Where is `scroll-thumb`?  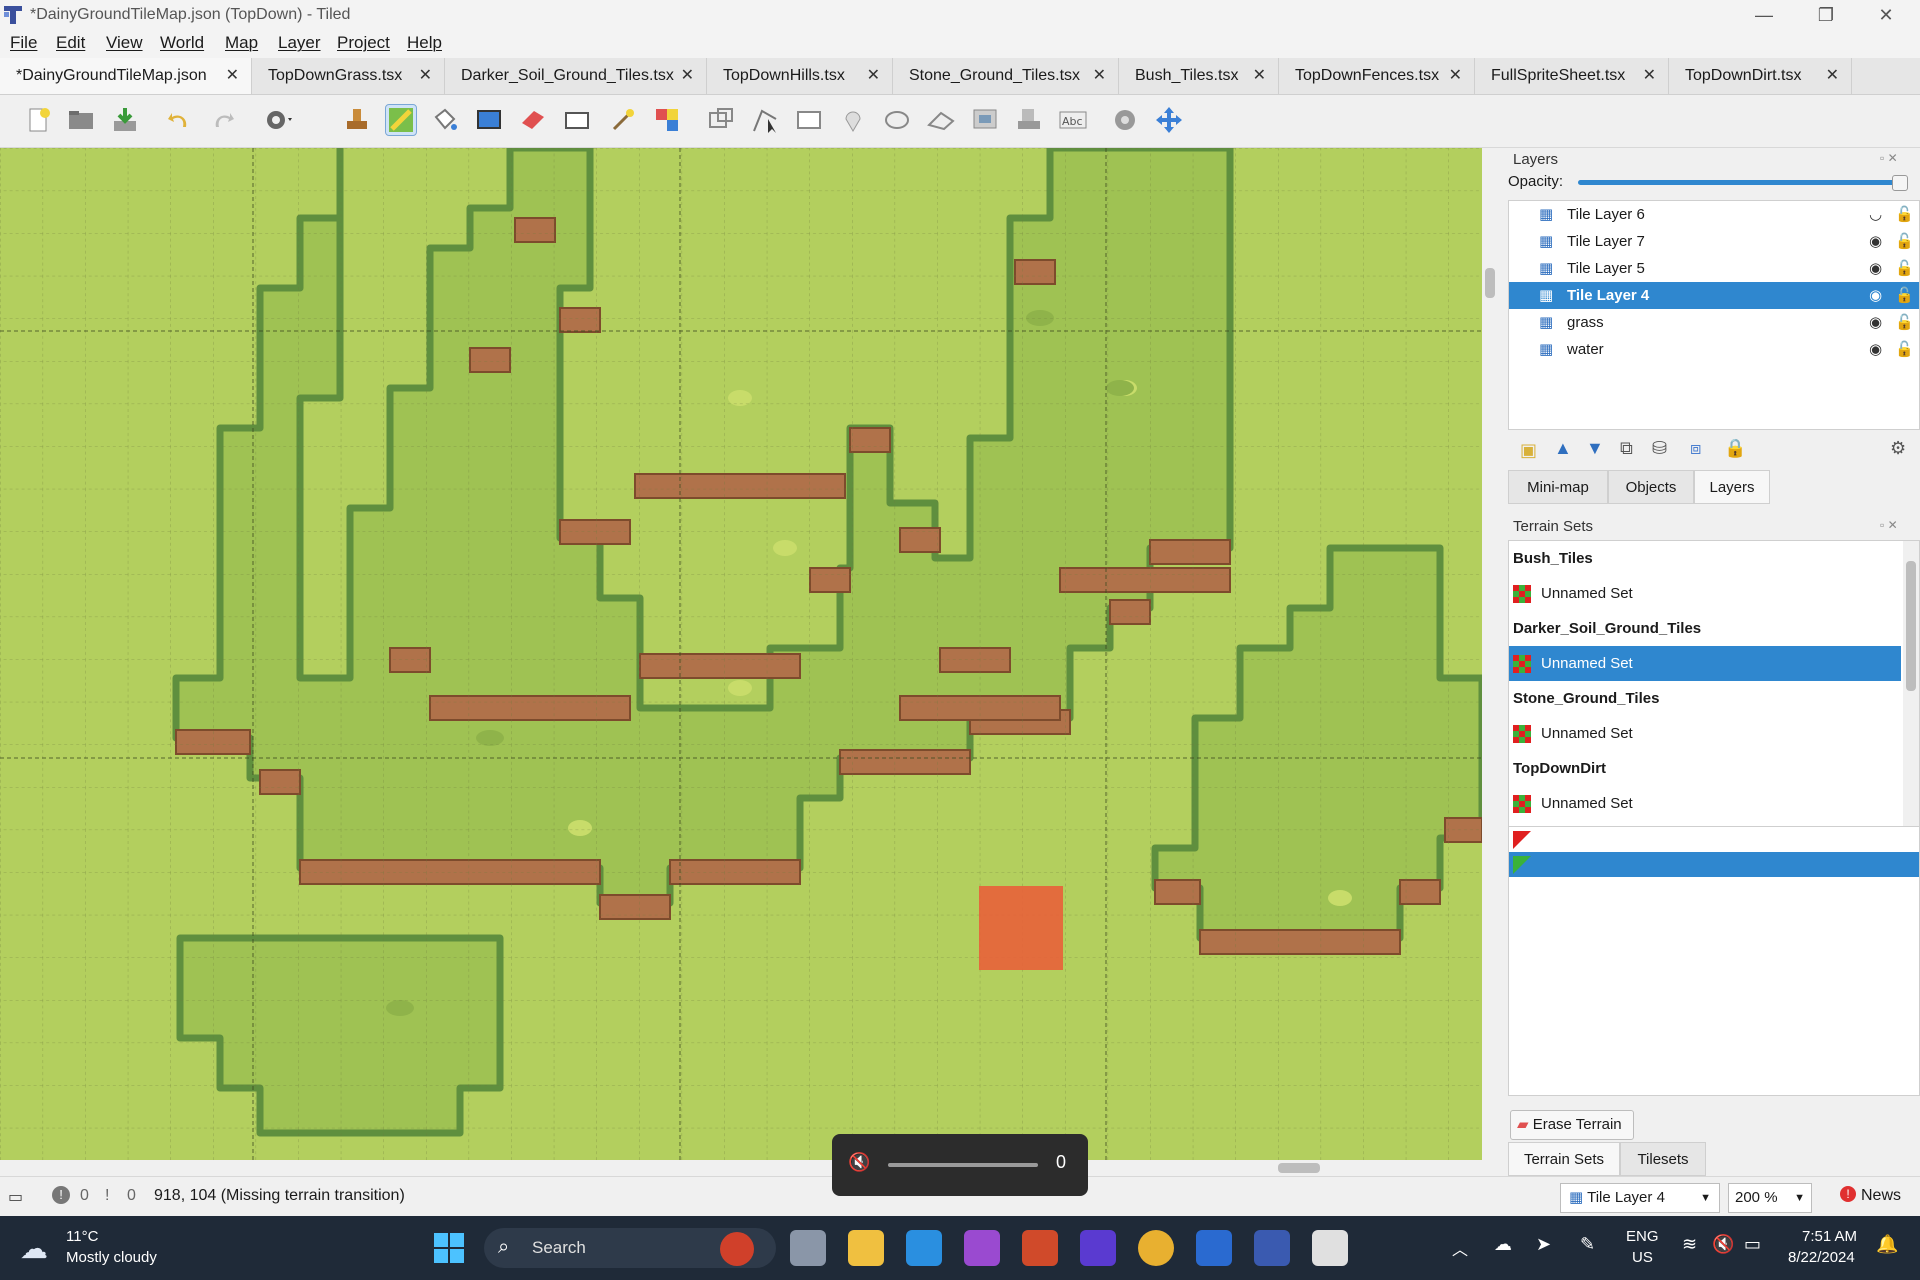 scroll-thumb is located at coordinates (1911, 626).